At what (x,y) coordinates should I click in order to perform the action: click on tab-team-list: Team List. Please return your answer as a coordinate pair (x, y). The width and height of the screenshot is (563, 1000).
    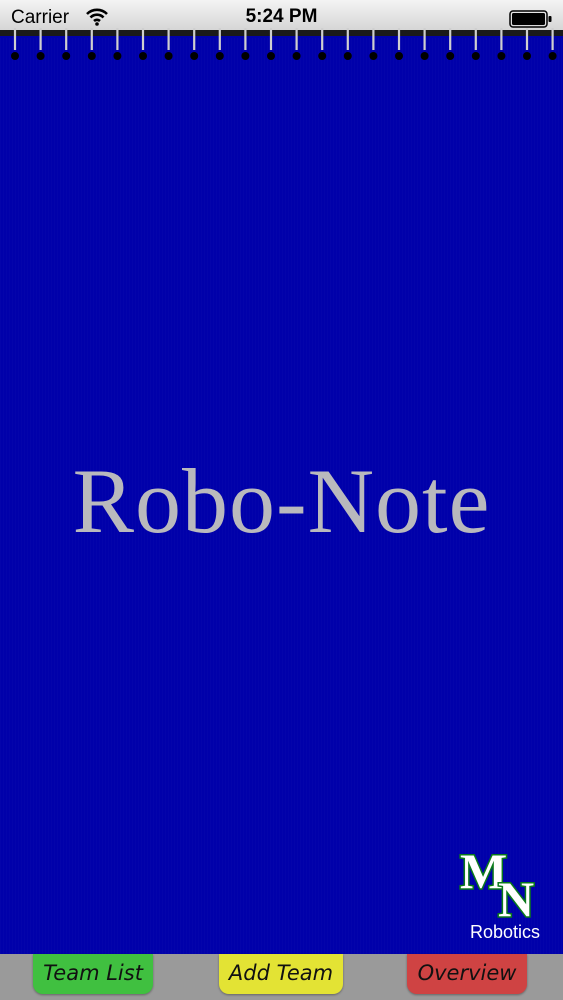
    Looking at the image, I should click on (93, 974).